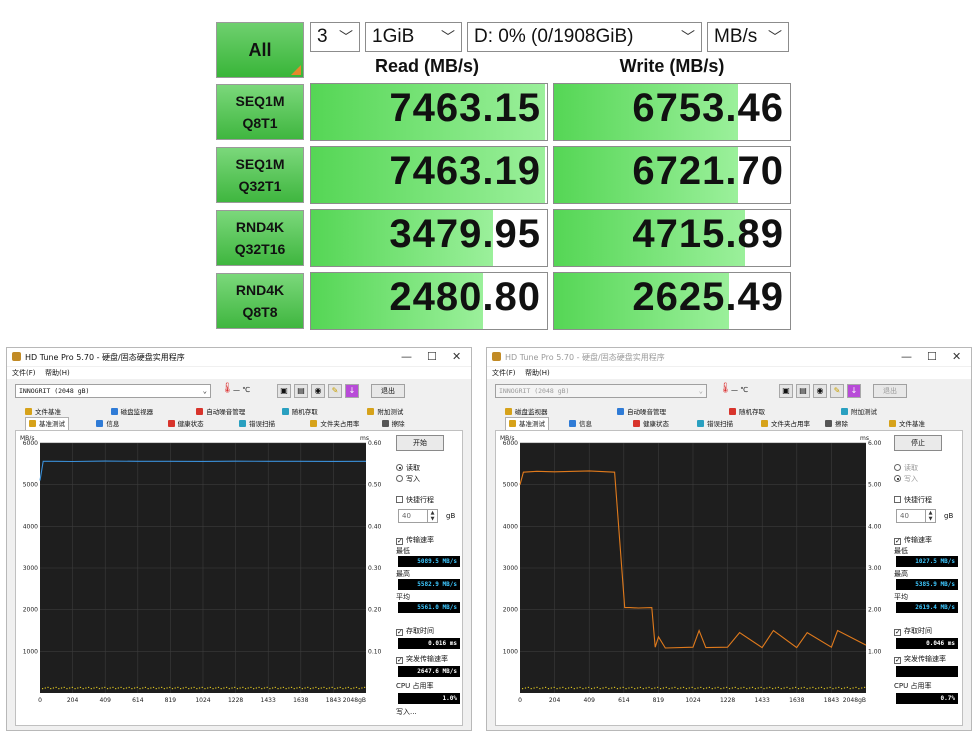 This screenshot has height=731, width=977. Describe the element at coordinates (131, 412) in the screenshot. I see `tab-1: 磁盘监视器` at that location.